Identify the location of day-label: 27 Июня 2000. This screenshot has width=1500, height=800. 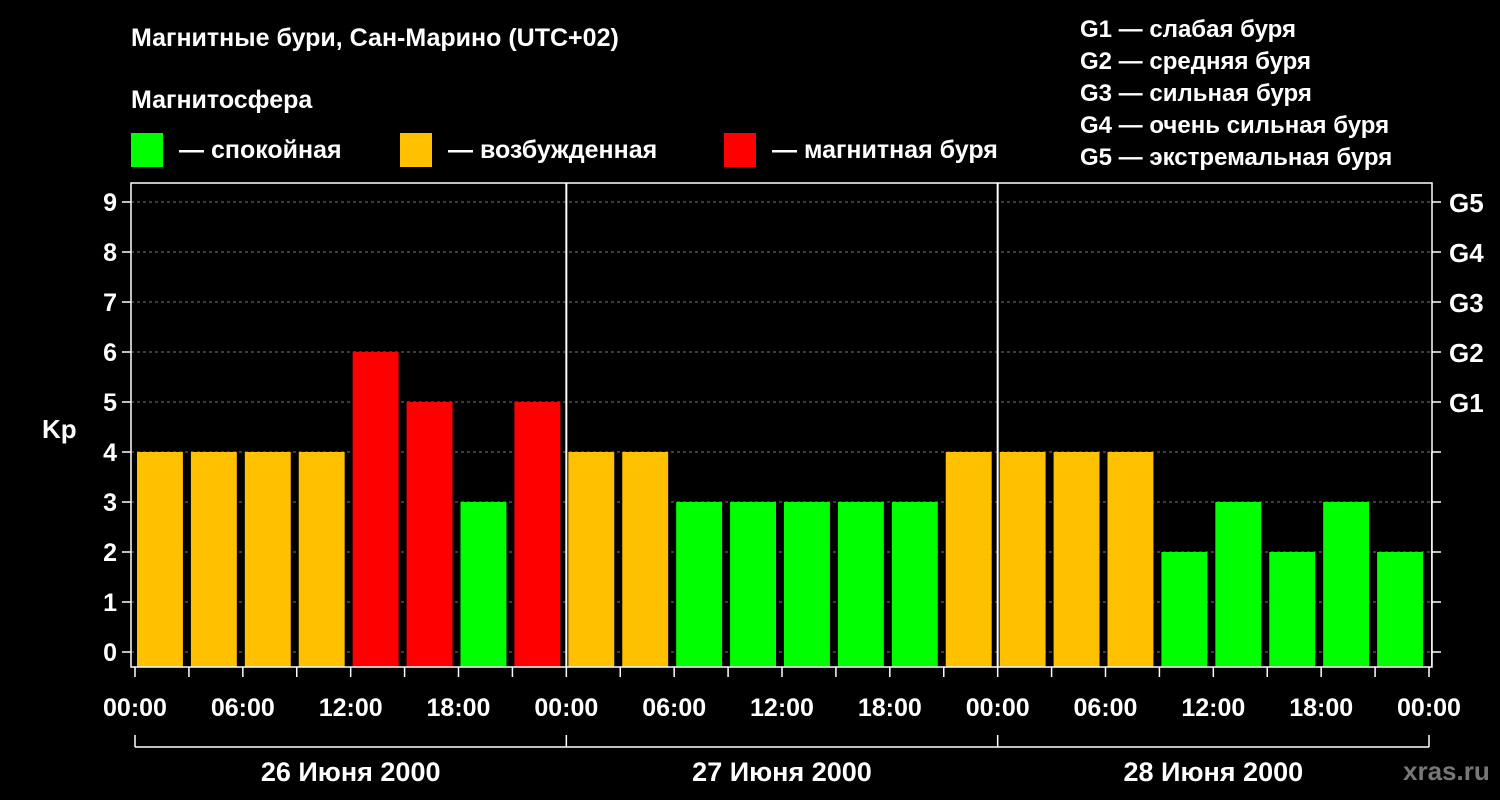
(782, 772).